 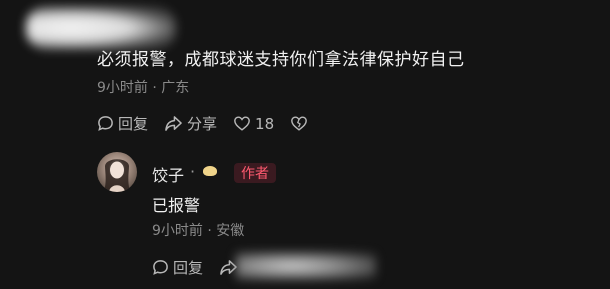 What do you see at coordinates (173, 123) in the screenshot?
I see `share-icon` at bounding box center [173, 123].